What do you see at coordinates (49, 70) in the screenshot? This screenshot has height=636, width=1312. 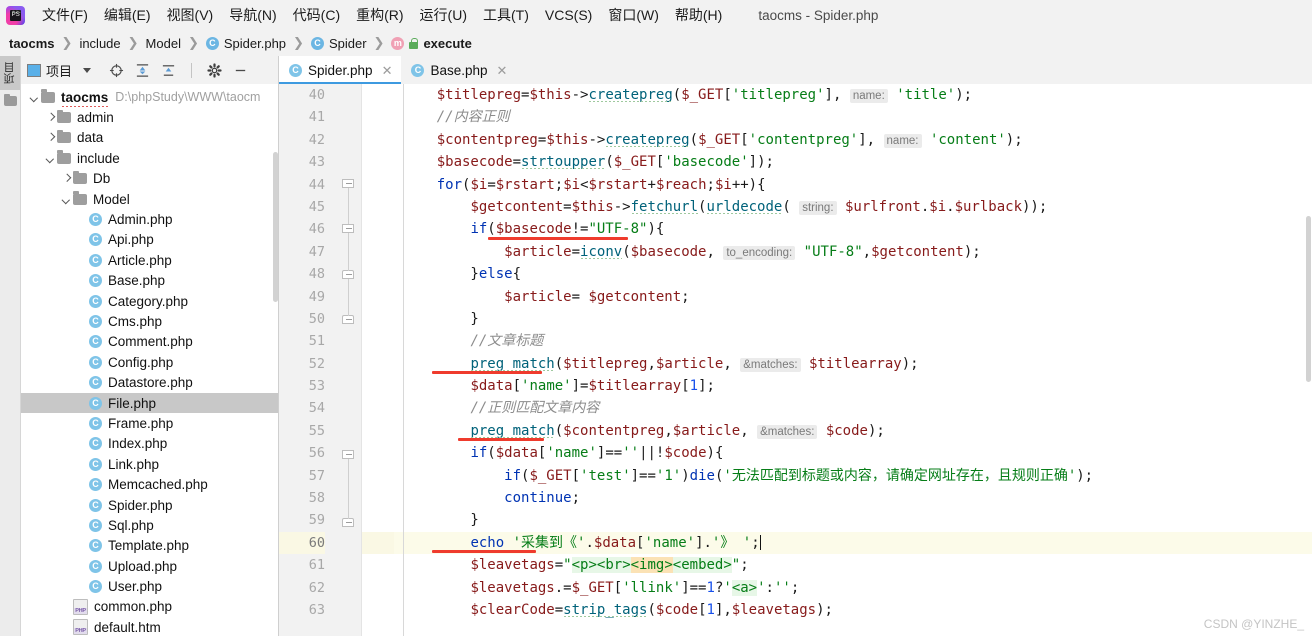 I see `project-panel-title: 项目` at bounding box center [49, 70].